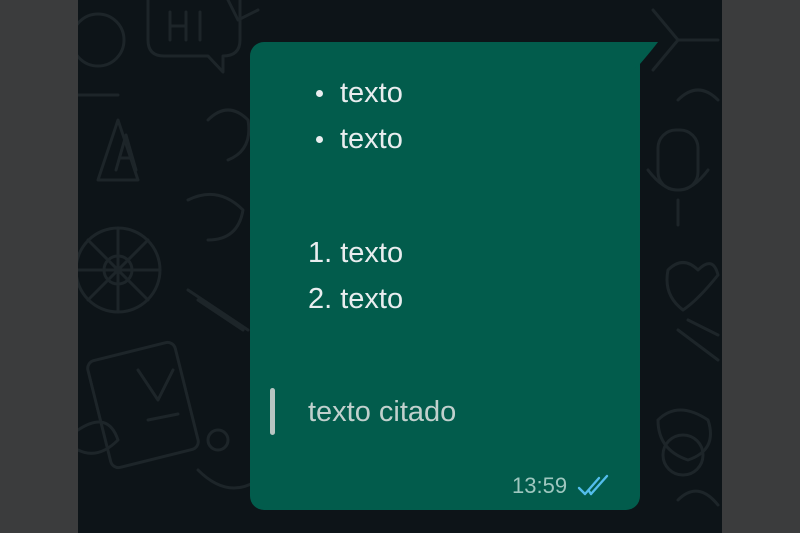 The height and width of the screenshot is (533, 800). Describe the element at coordinates (382, 412) in the screenshot. I see `quote-text: texto citado` at that location.